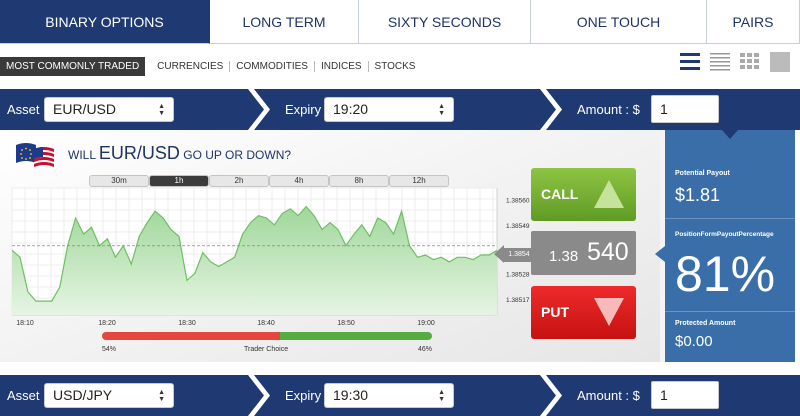  I want to click on tab-binary-options: BINARY OPTIONS, so click(105, 22).